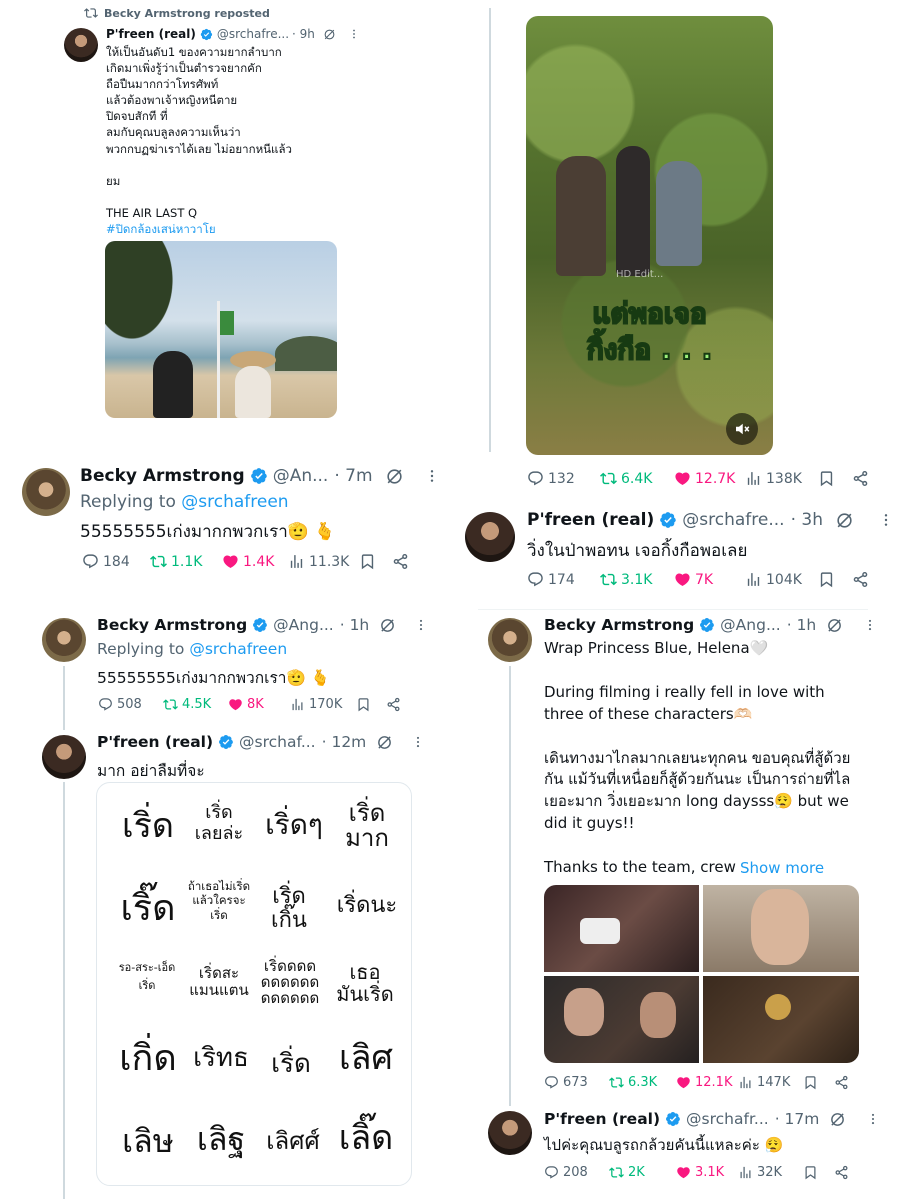 The height and width of the screenshot is (1199, 900). I want to click on repost-header: Becky Armstrong reposted, so click(177, 13).